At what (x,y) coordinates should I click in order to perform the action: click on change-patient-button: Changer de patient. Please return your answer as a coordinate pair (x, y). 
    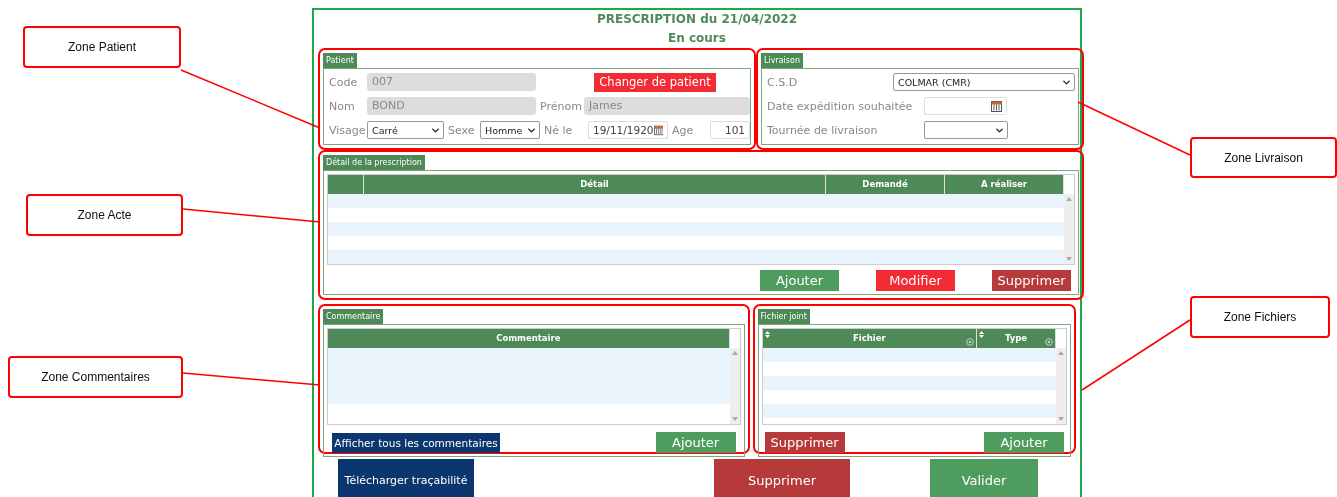
    Looking at the image, I should click on (655, 82).